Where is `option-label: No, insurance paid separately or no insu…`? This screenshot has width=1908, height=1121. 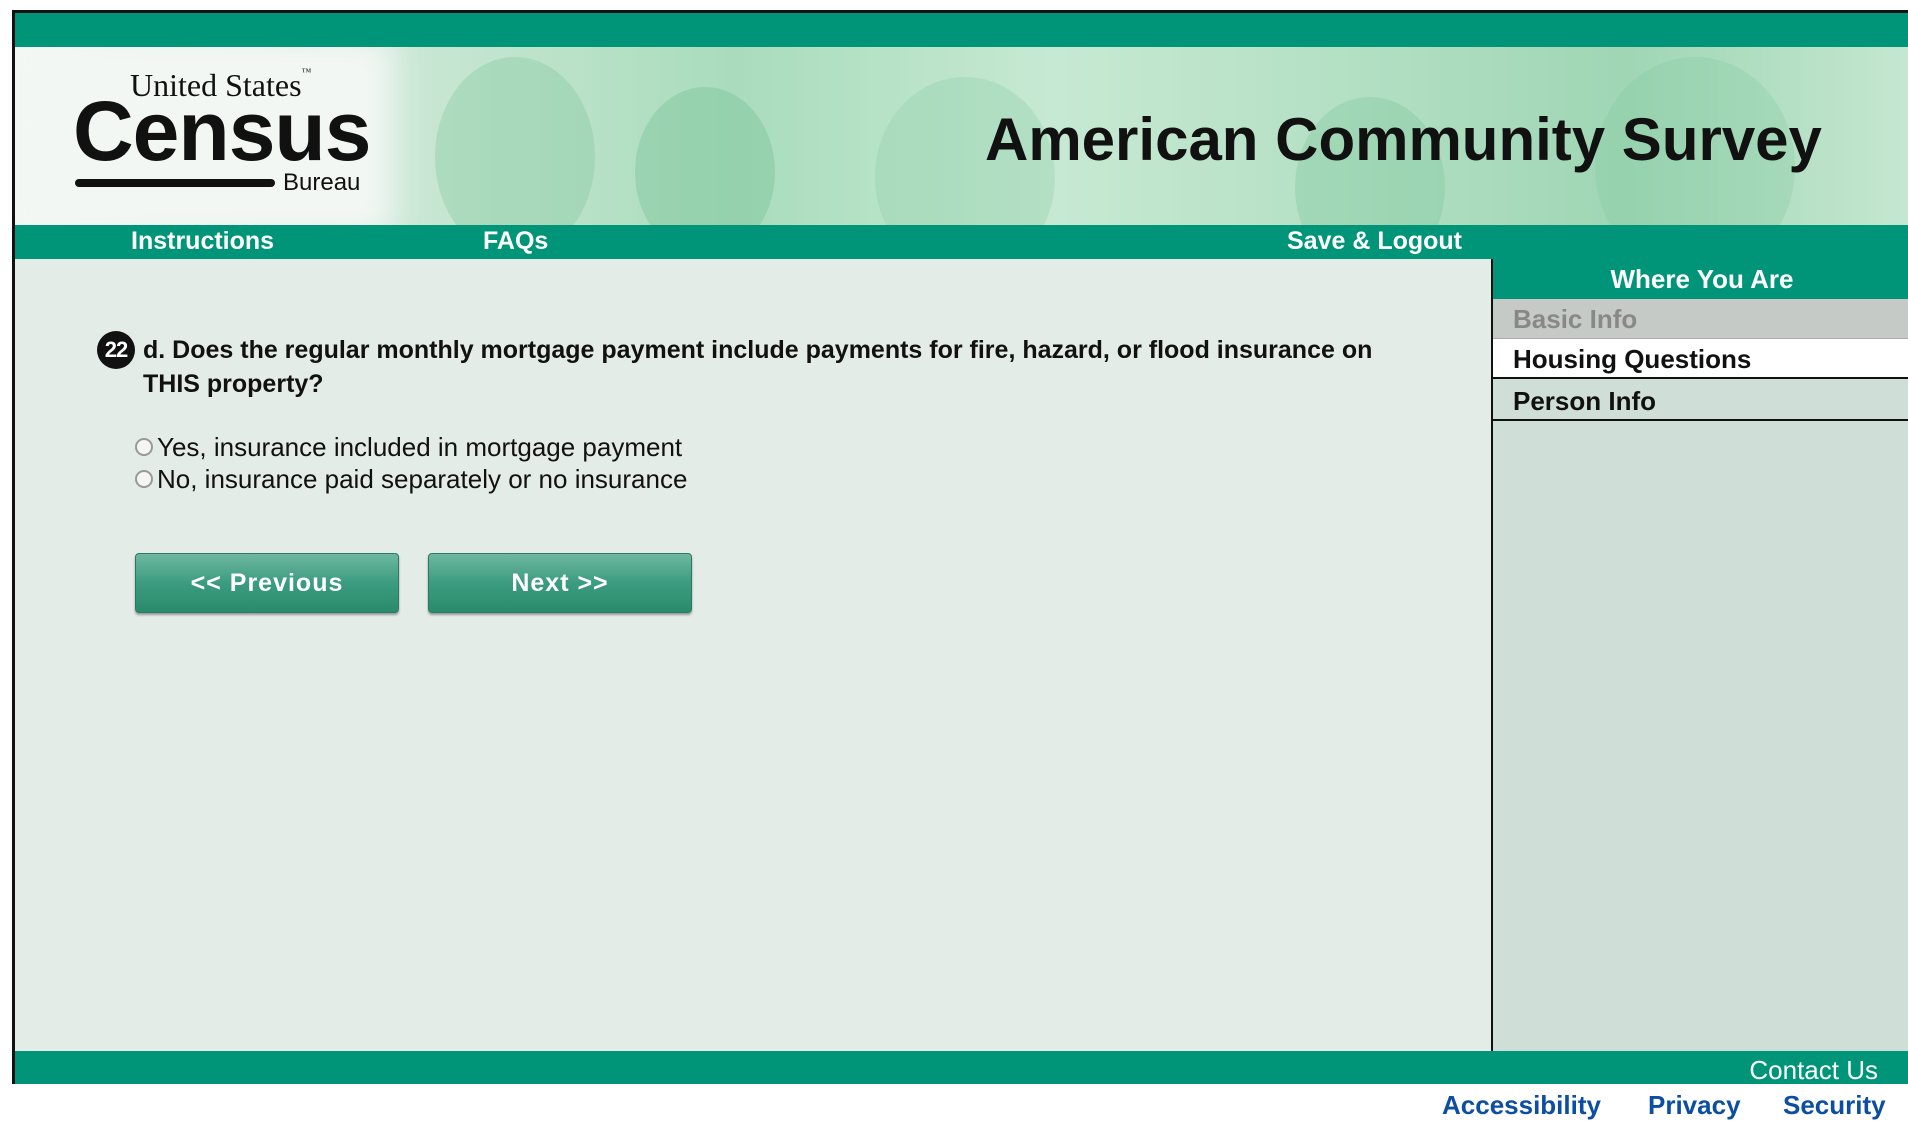
option-label: No, insurance paid separately or no insu… is located at coordinates (422, 478).